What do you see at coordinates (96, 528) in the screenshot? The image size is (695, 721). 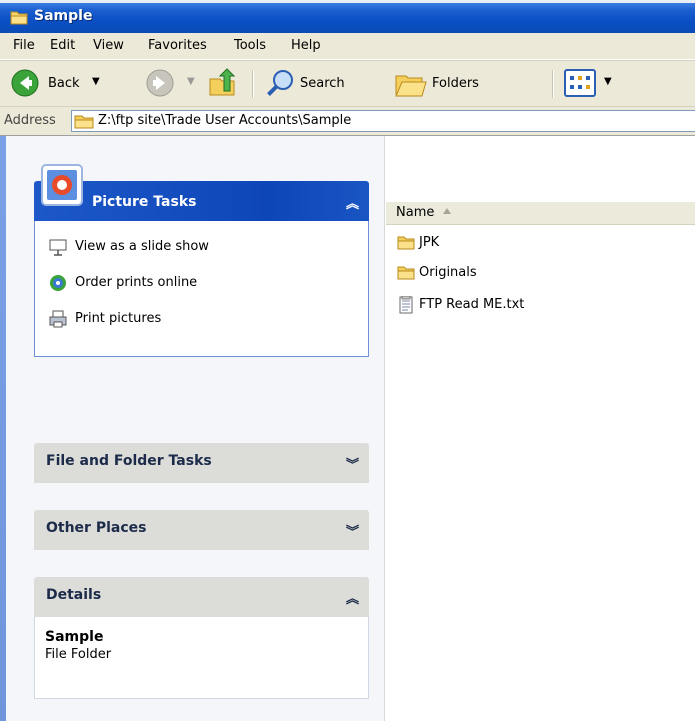 I see `other-places-title: Other Places` at bounding box center [96, 528].